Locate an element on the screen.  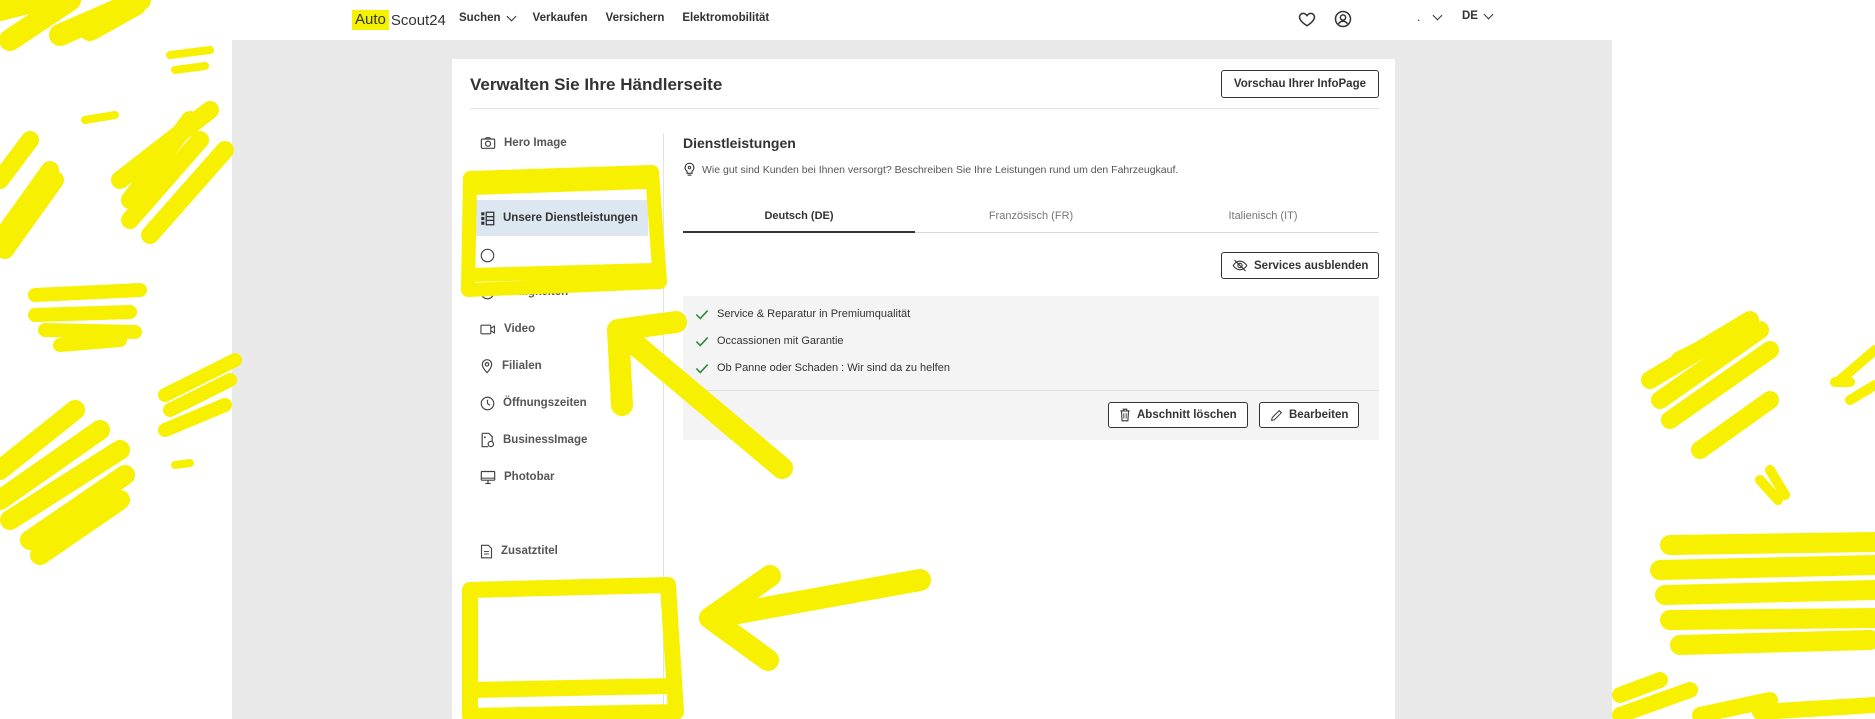
list-item: Occassionen mit Garantie is located at coordinates (769, 341).